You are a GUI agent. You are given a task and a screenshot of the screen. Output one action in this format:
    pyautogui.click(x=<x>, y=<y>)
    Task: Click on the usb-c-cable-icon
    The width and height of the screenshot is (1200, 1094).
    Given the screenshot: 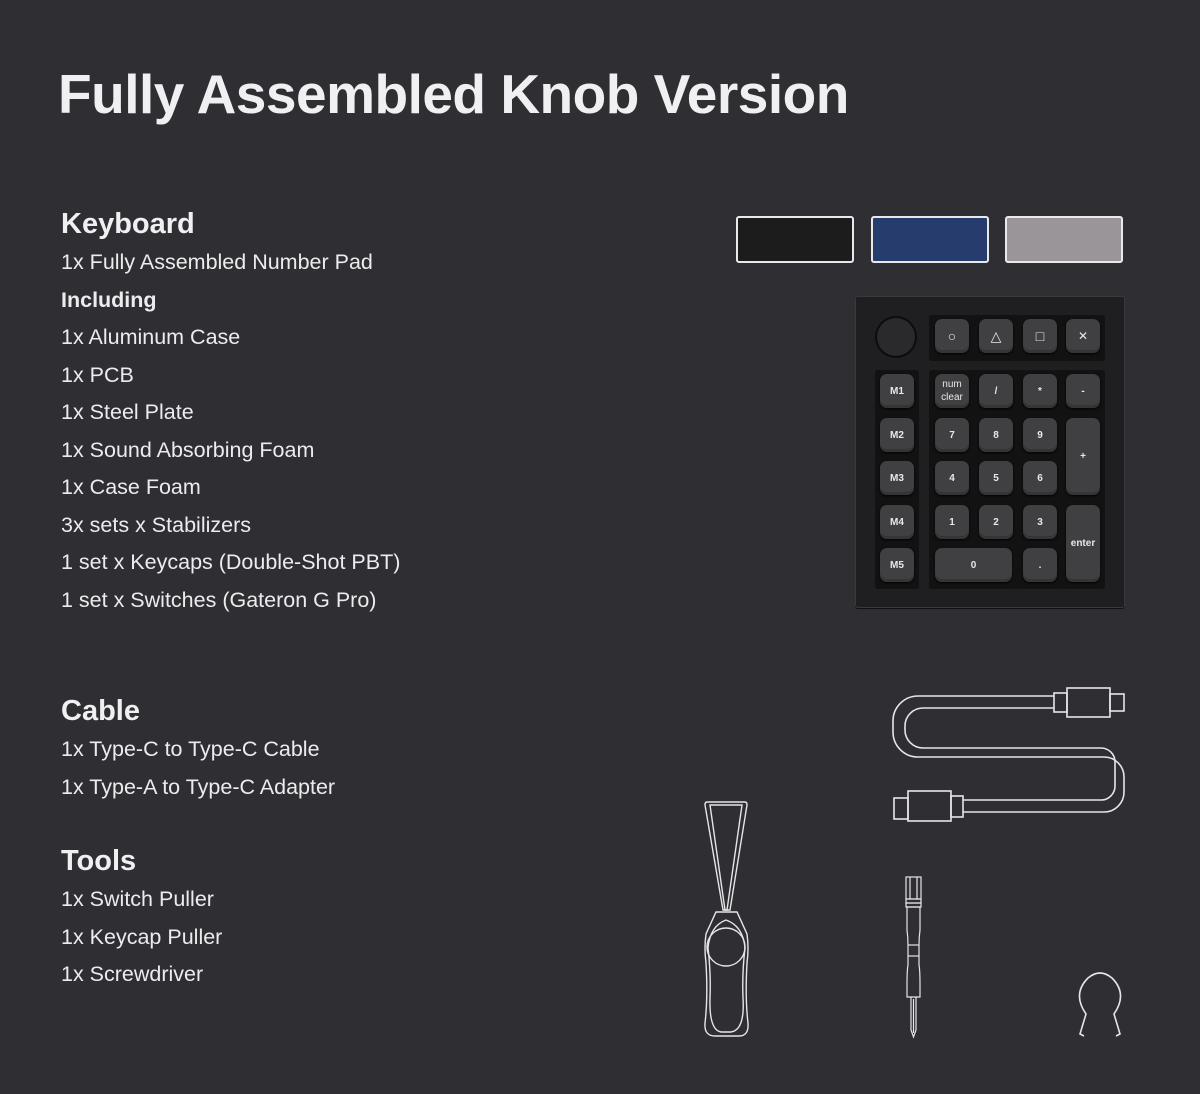 What is the action you would take?
    pyautogui.click(x=1010, y=755)
    